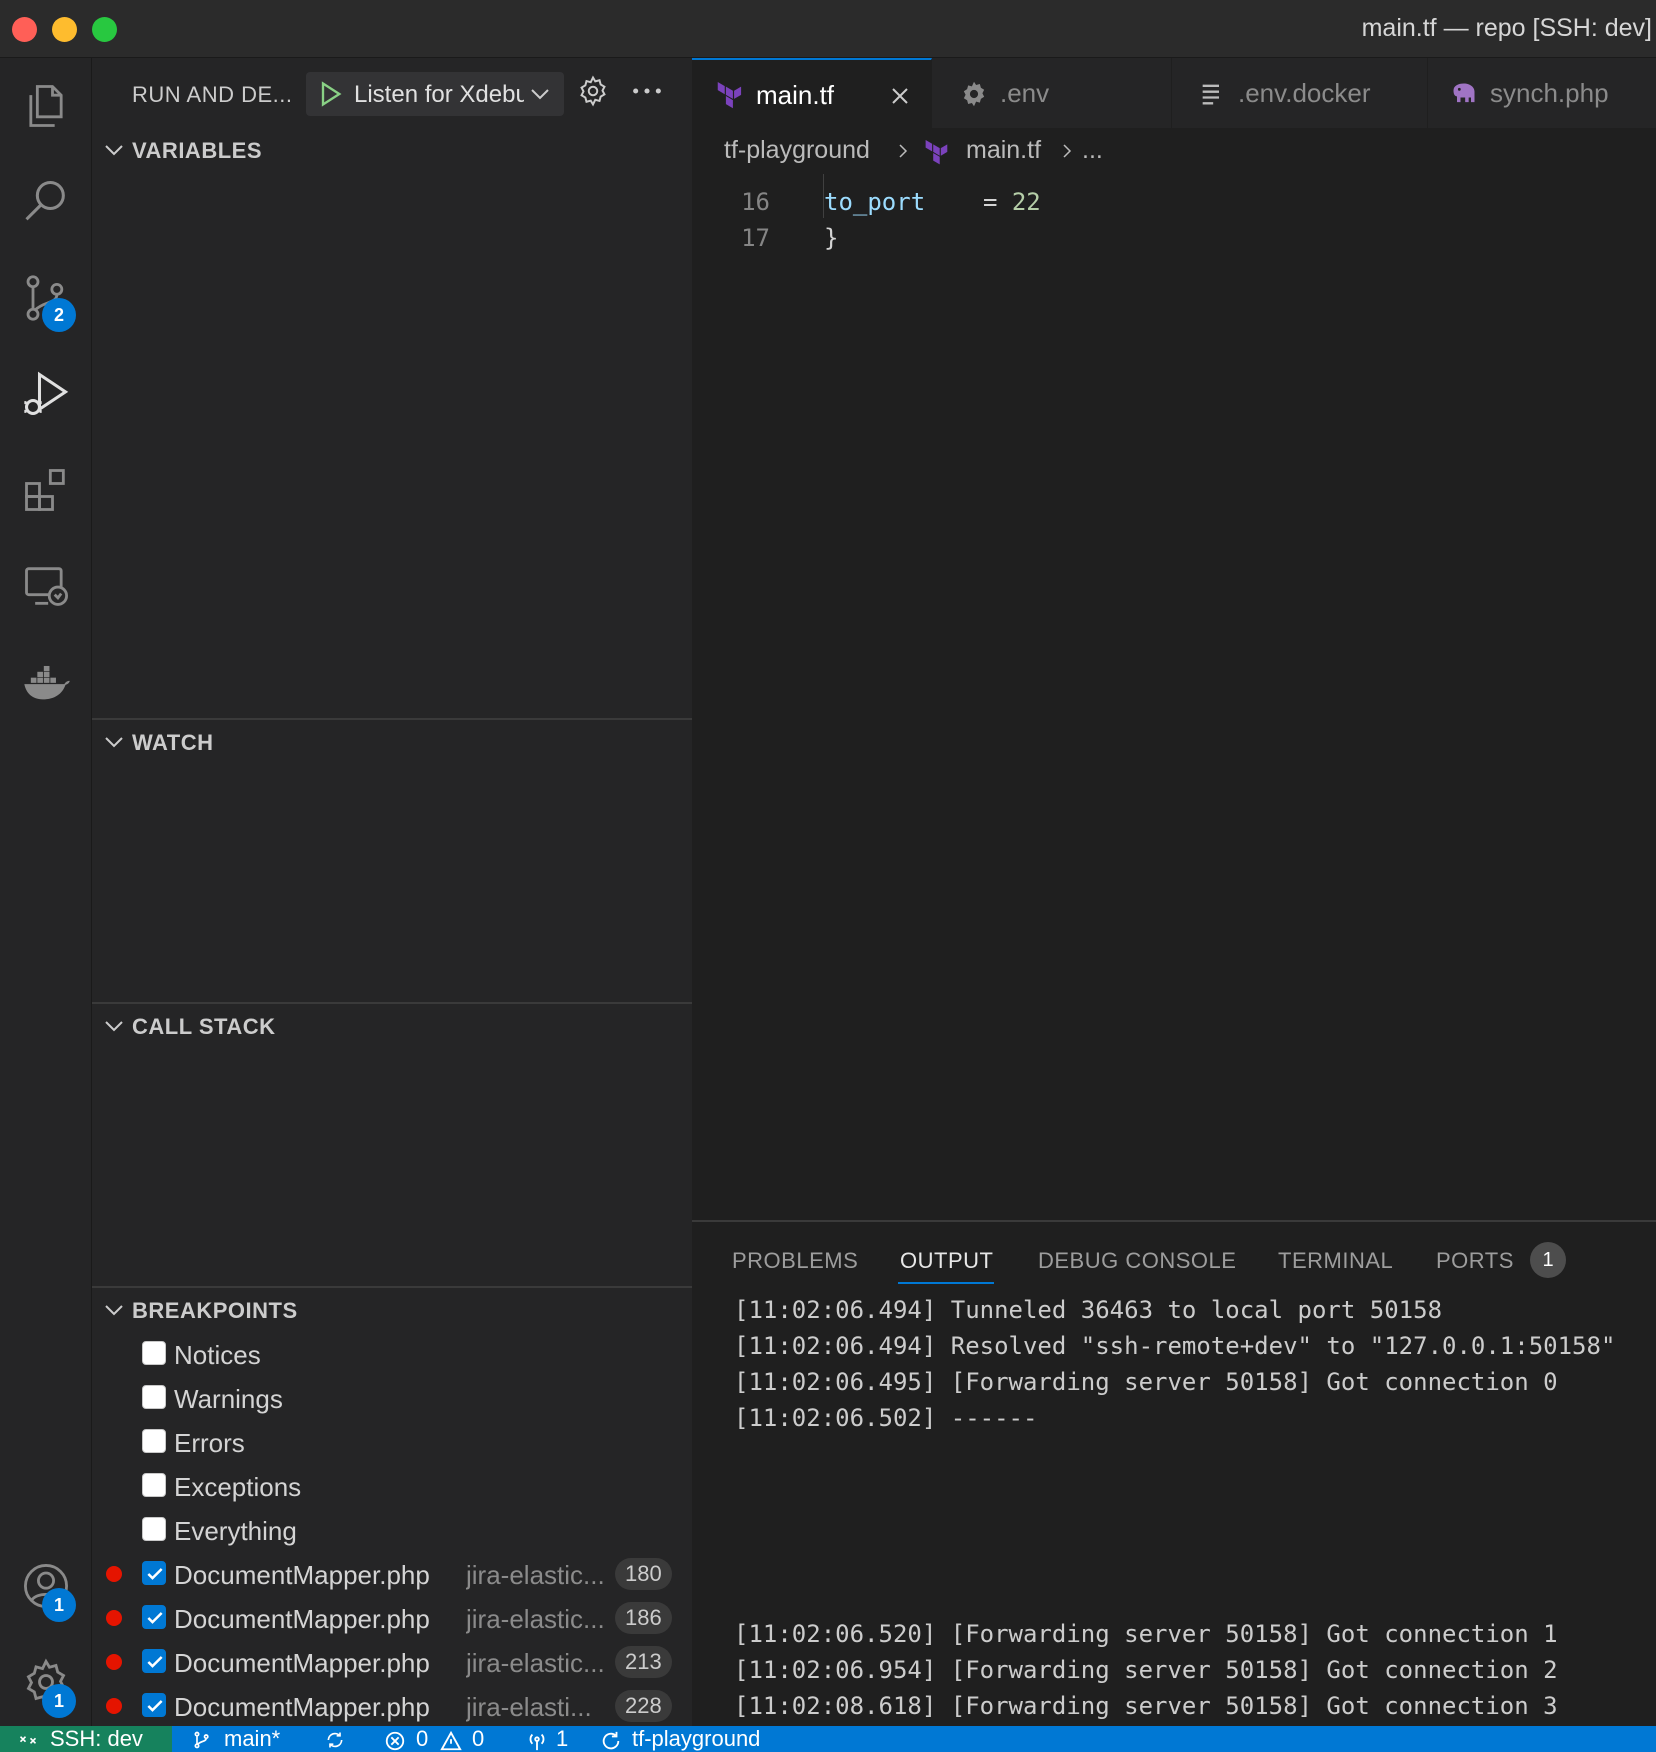 The image size is (1656, 1752). Describe the element at coordinates (875, 202) in the screenshot. I see `code-key: to_port` at that location.